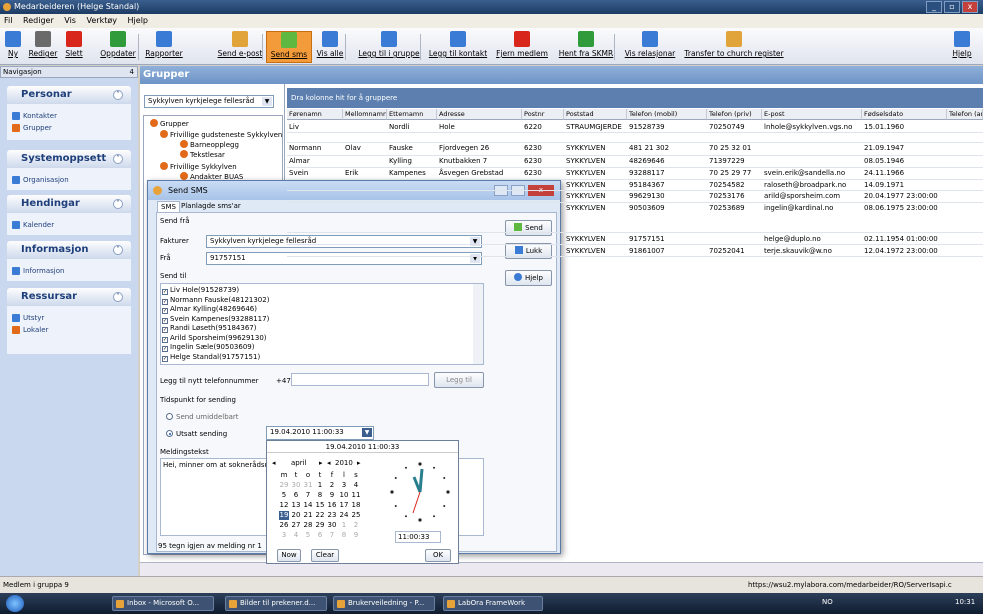 The width and height of the screenshot is (983, 614). Describe the element at coordinates (356, 505) in the screenshot. I see `calendar-day: 18` at that location.